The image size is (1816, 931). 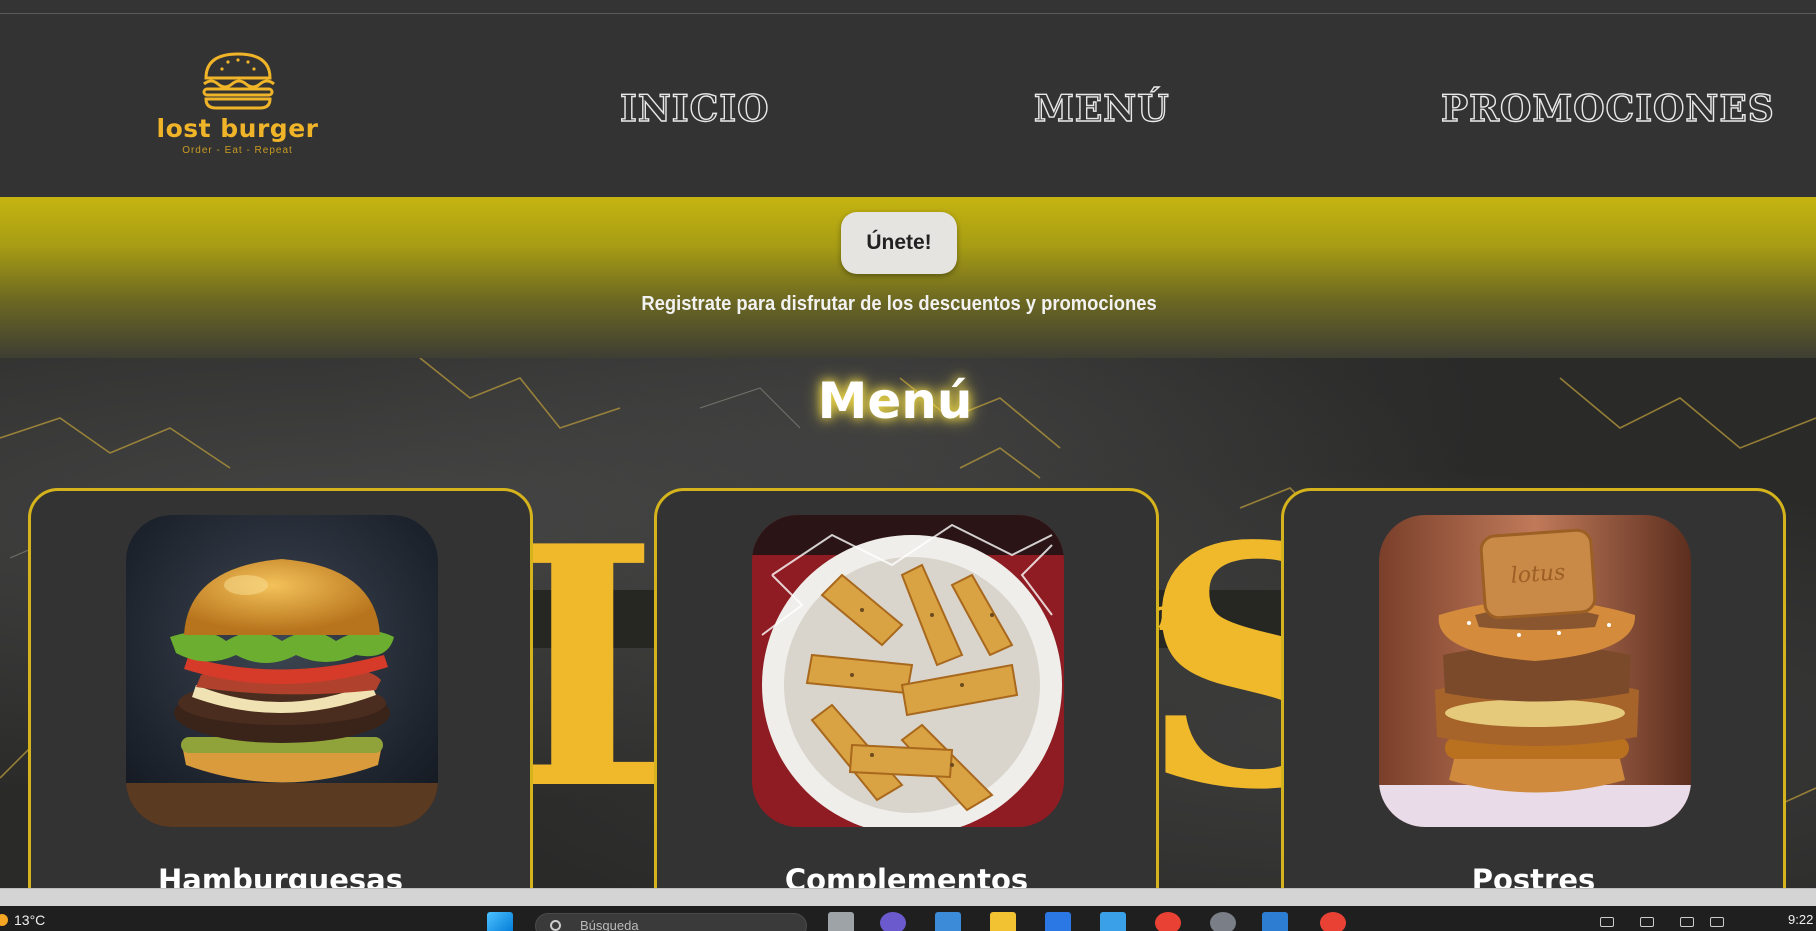 I want to click on menu-card-complementos: Complementos, so click(x=906, y=688).